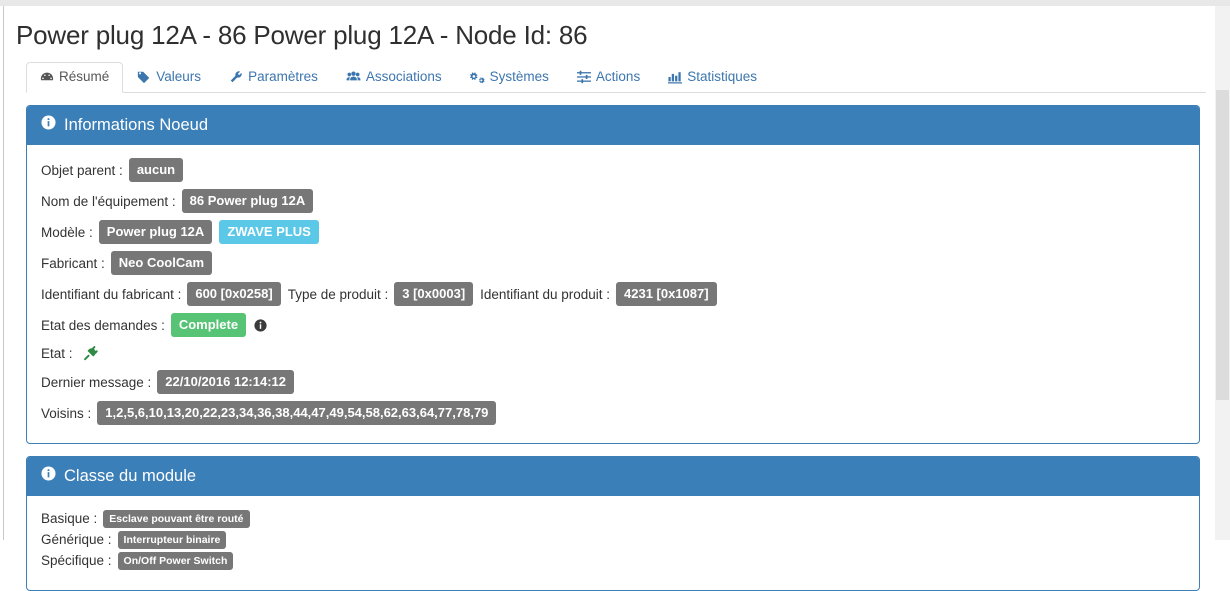 The width and height of the screenshot is (1230, 591). I want to click on label-last-message: Dernier message :, so click(96, 382).